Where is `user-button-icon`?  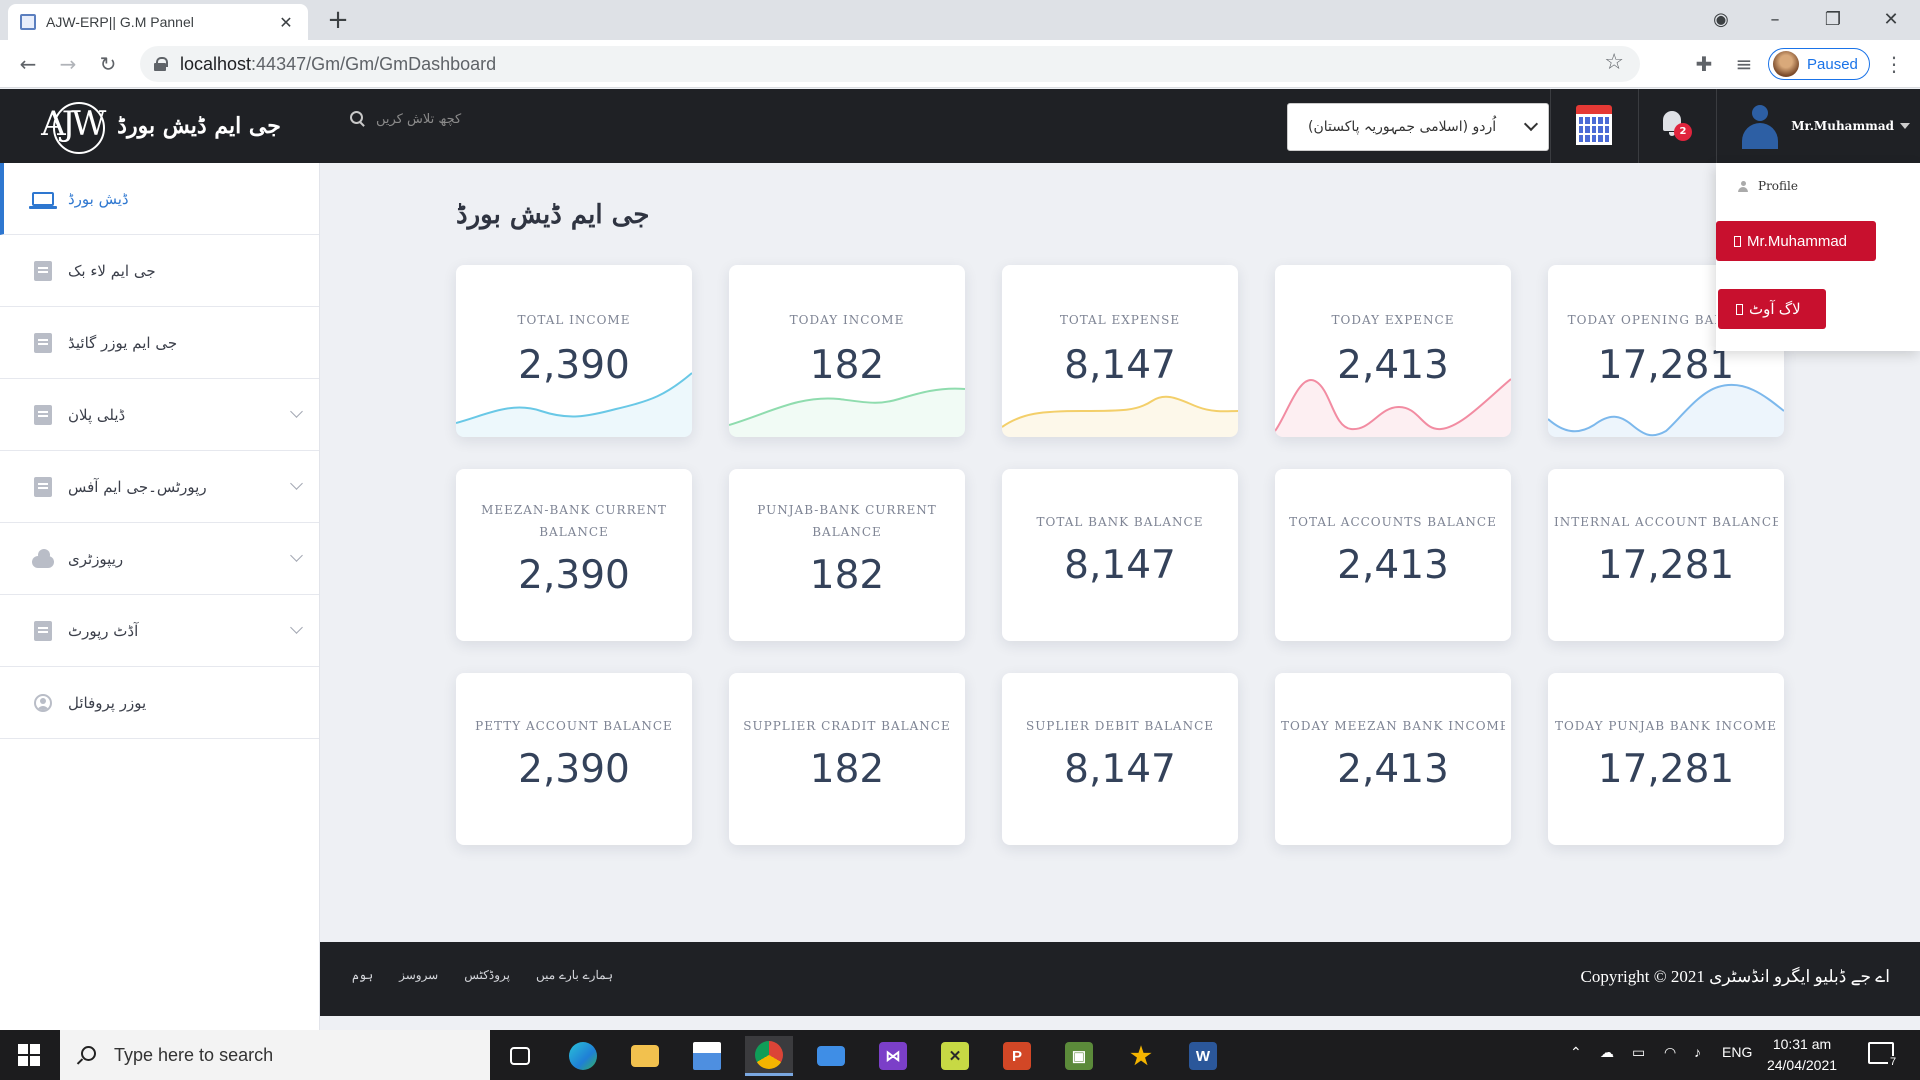
user-button-icon is located at coordinates (1737, 241).